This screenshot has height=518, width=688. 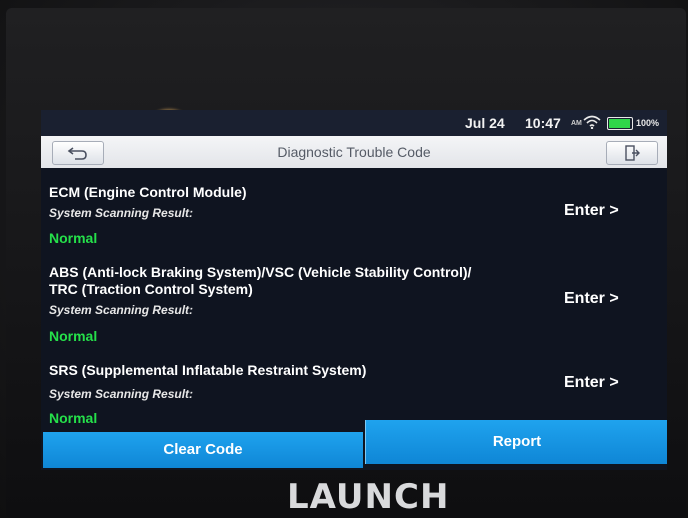 I want to click on battery-fill, so click(x=619, y=123).